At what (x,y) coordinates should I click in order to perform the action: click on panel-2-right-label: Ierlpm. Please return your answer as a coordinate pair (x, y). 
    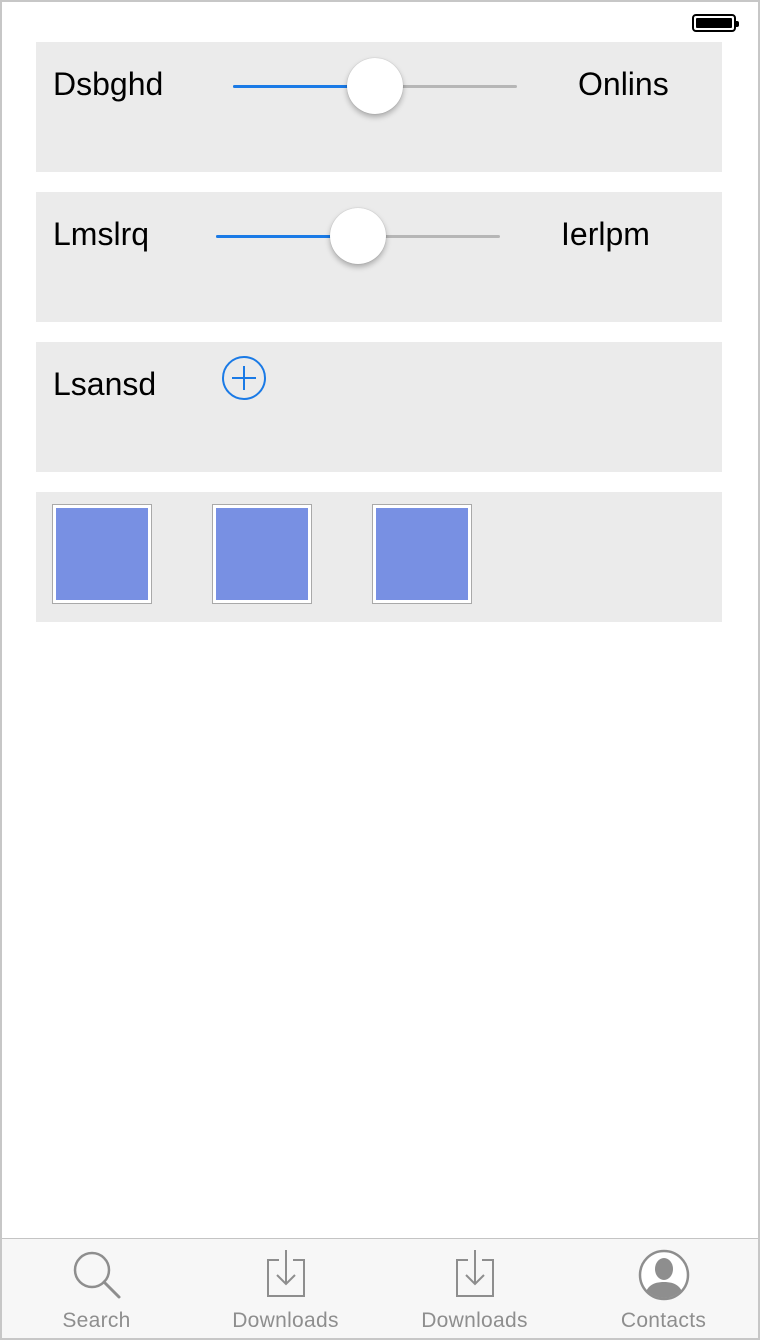
    Looking at the image, I should click on (605, 234).